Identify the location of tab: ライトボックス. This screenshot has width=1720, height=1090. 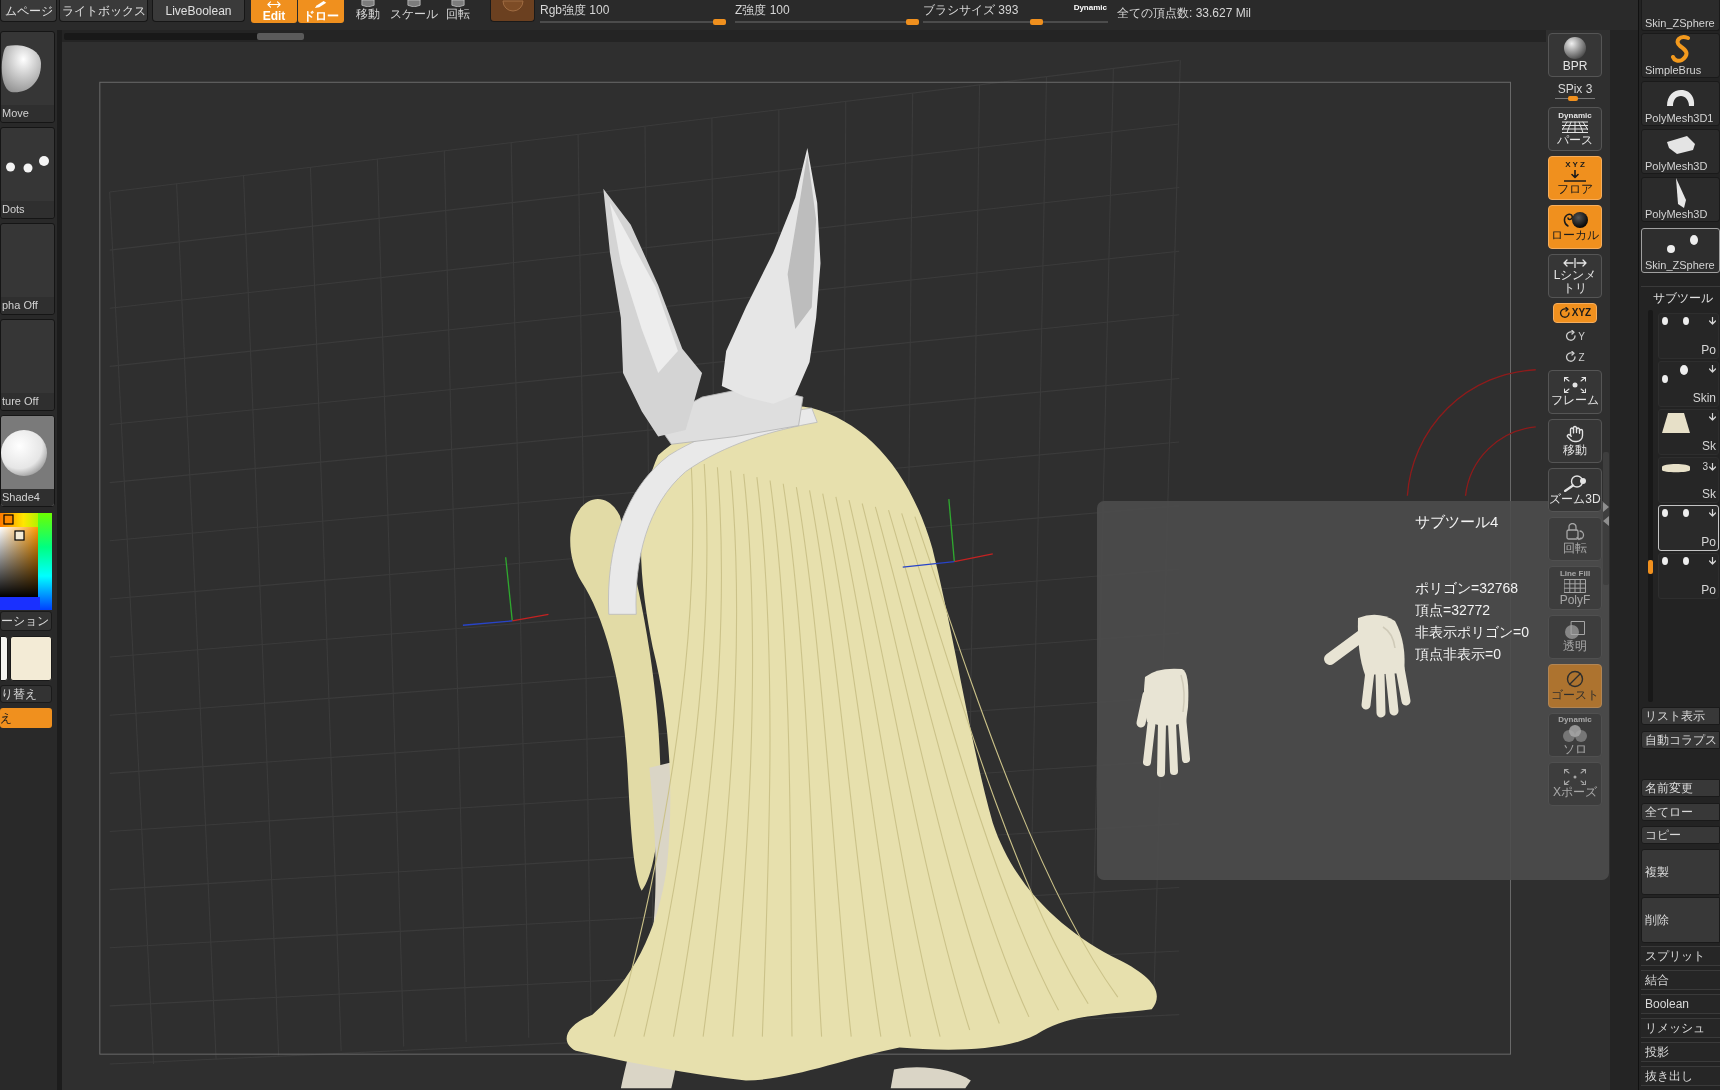
(103, 11).